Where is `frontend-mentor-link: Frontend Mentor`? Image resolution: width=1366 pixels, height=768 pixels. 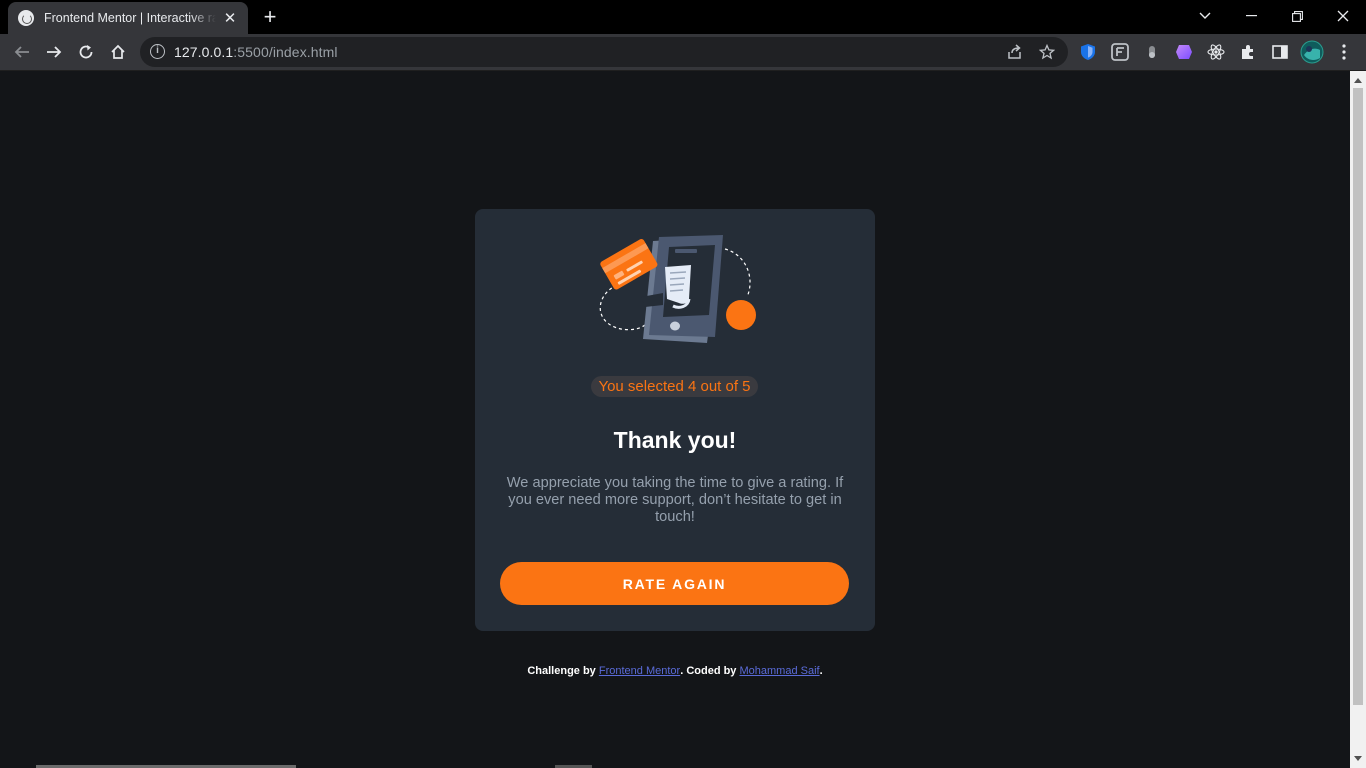
frontend-mentor-link: Frontend Mentor is located at coordinates (639, 671).